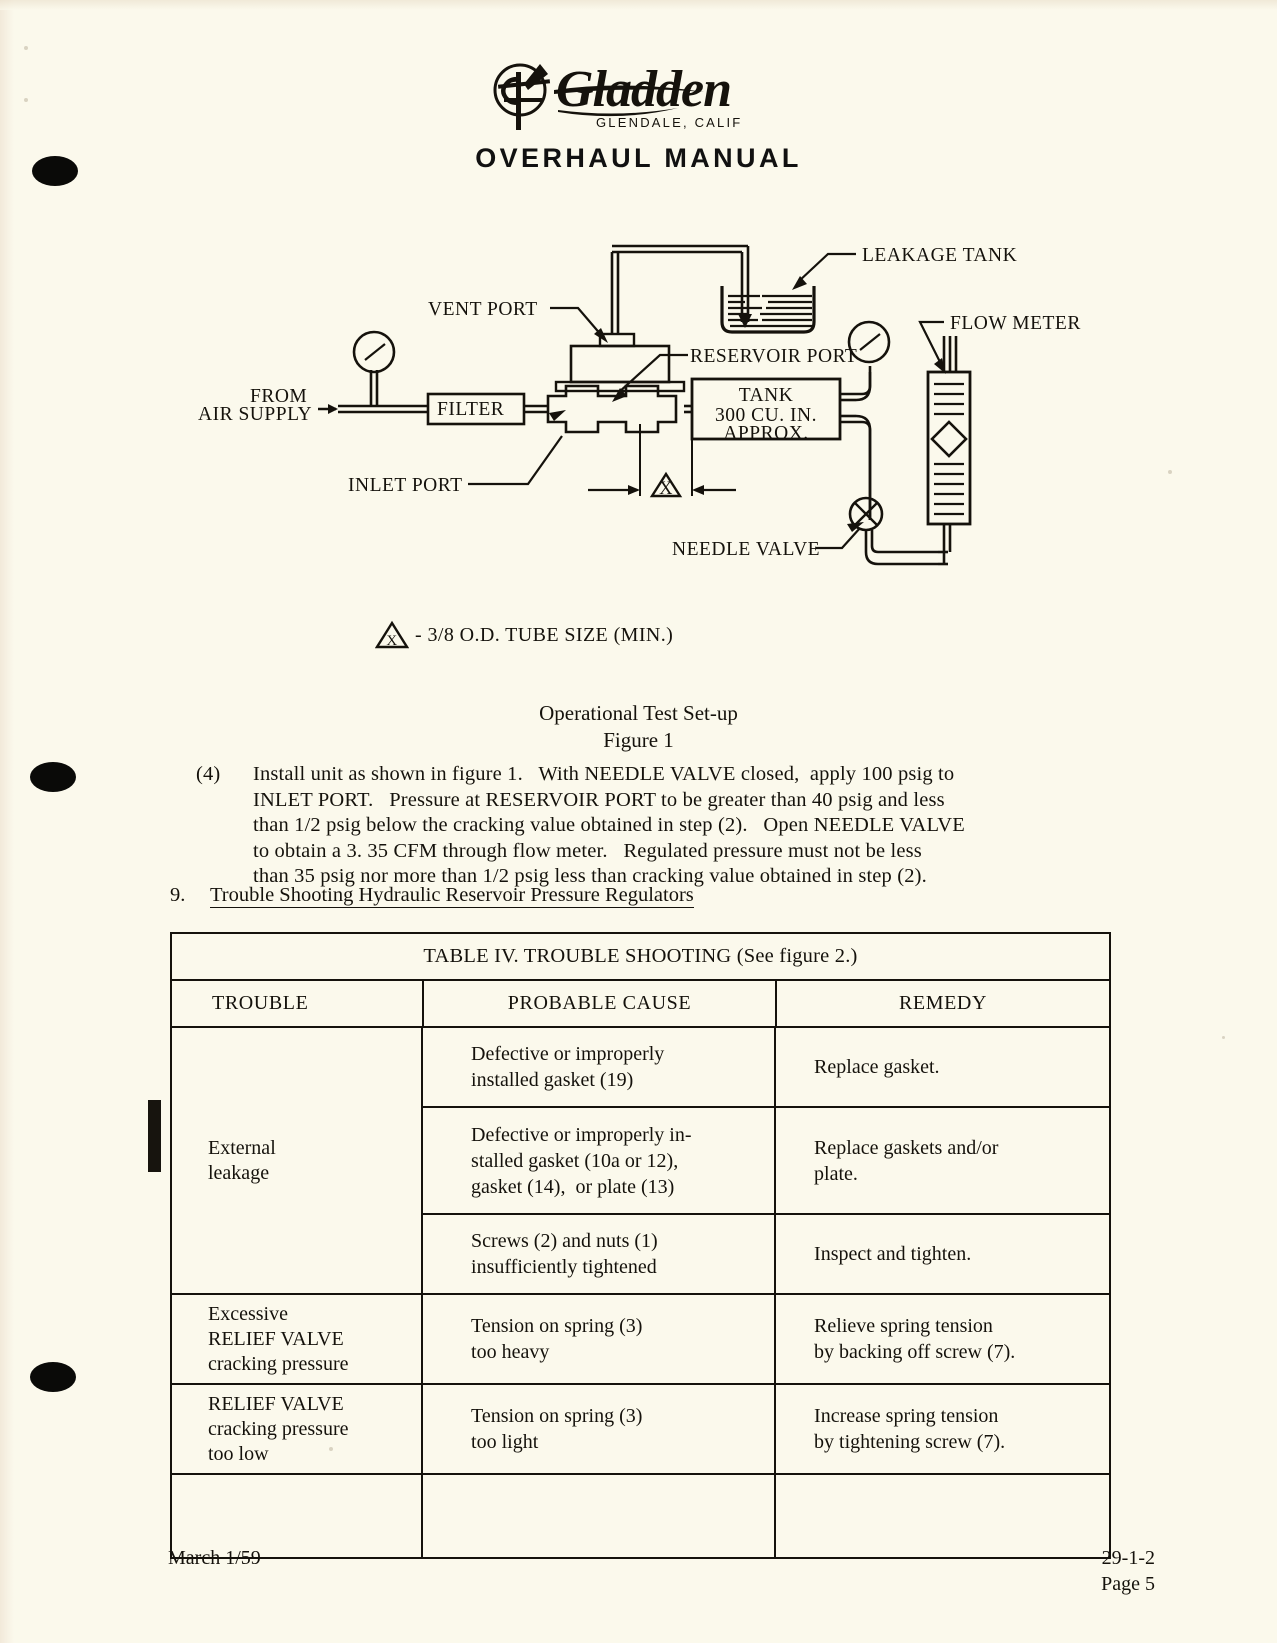  What do you see at coordinates (1015, 323) in the screenshot?
I see `label-flow-meter: FLOW METER` at bounding box center [1015, 323].